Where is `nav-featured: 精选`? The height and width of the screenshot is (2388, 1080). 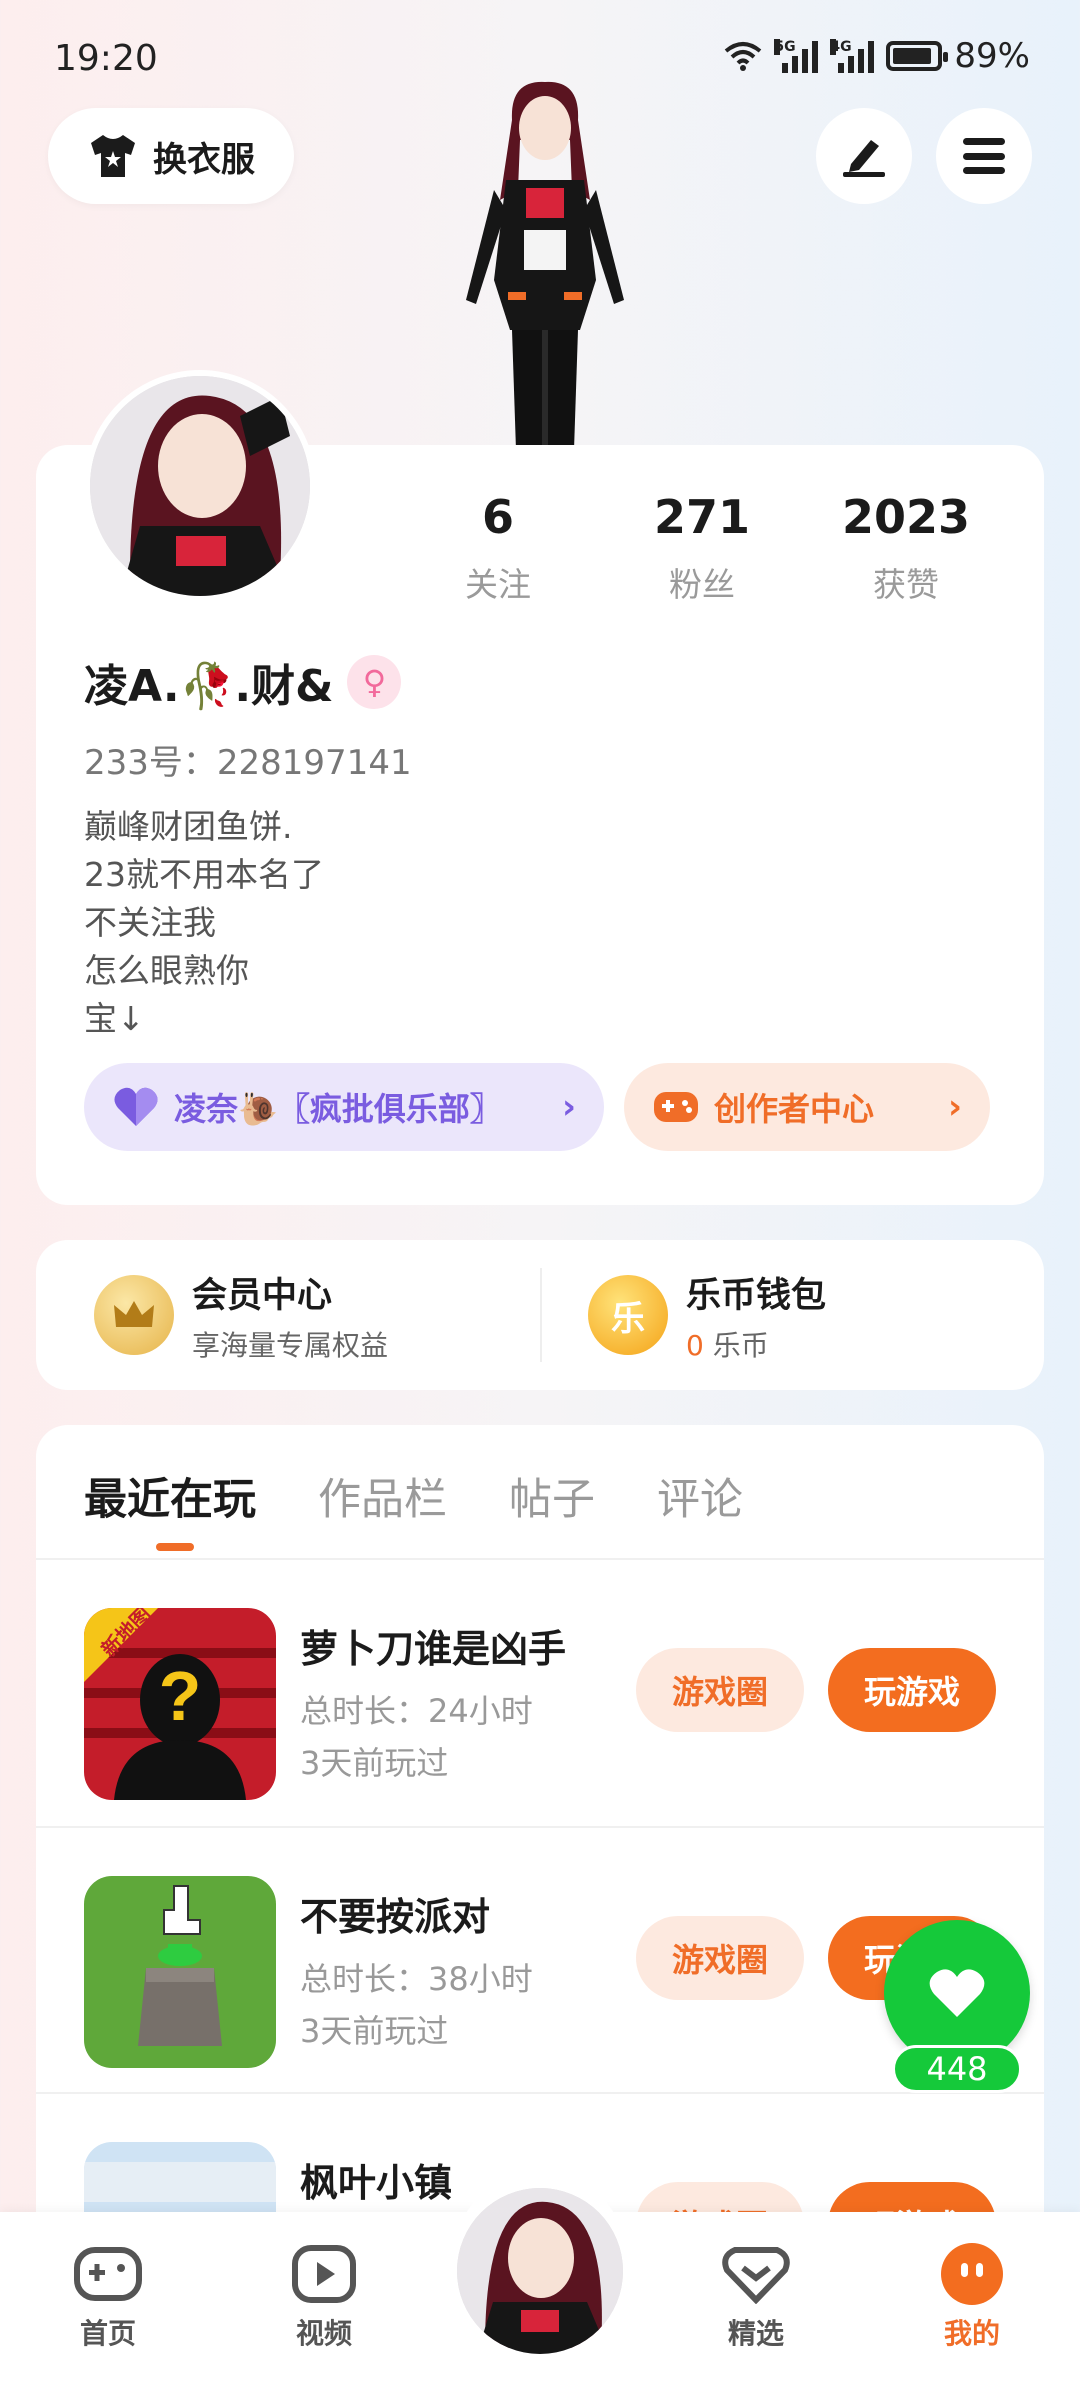 nav-featured: 精选 is located at coordinates (756, 2297).